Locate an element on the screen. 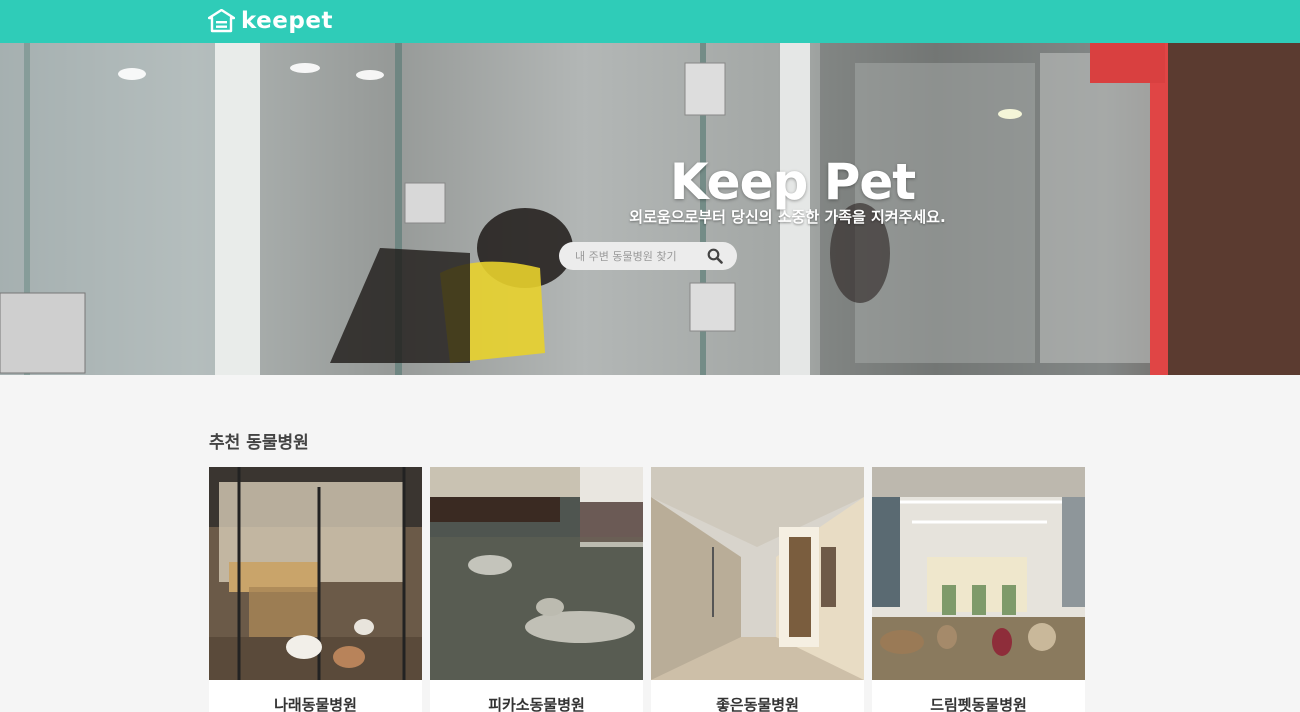  top-navbar: keepet is located at coordinates (650, 21).